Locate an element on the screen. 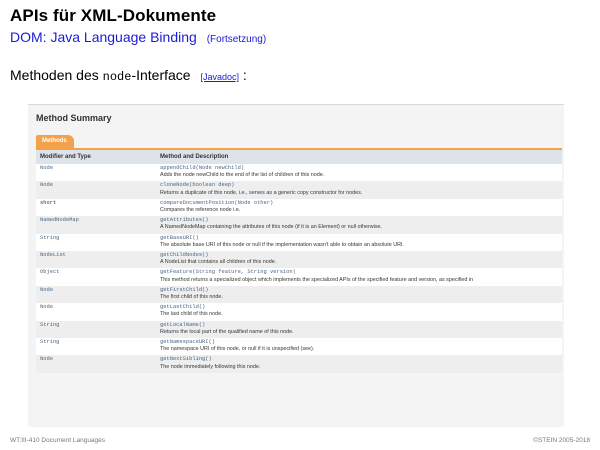  method-description: The last child of this node. is located at coordinates (191, 314).